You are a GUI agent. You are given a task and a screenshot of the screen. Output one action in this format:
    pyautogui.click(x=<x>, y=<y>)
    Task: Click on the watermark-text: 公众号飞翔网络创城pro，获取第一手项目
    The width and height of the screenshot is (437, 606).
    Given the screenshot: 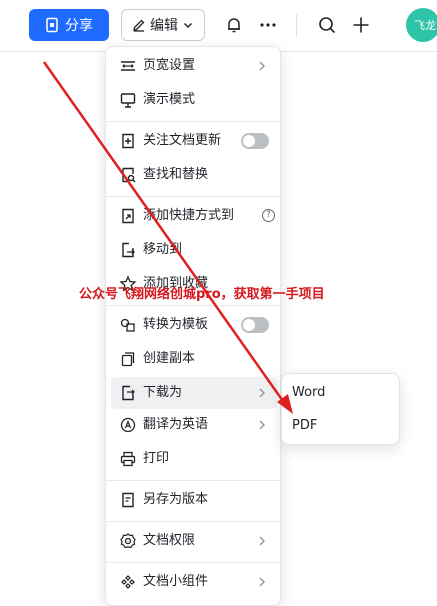 What is the action you would take?
    pyautogui.click(x=202, y=294)
    